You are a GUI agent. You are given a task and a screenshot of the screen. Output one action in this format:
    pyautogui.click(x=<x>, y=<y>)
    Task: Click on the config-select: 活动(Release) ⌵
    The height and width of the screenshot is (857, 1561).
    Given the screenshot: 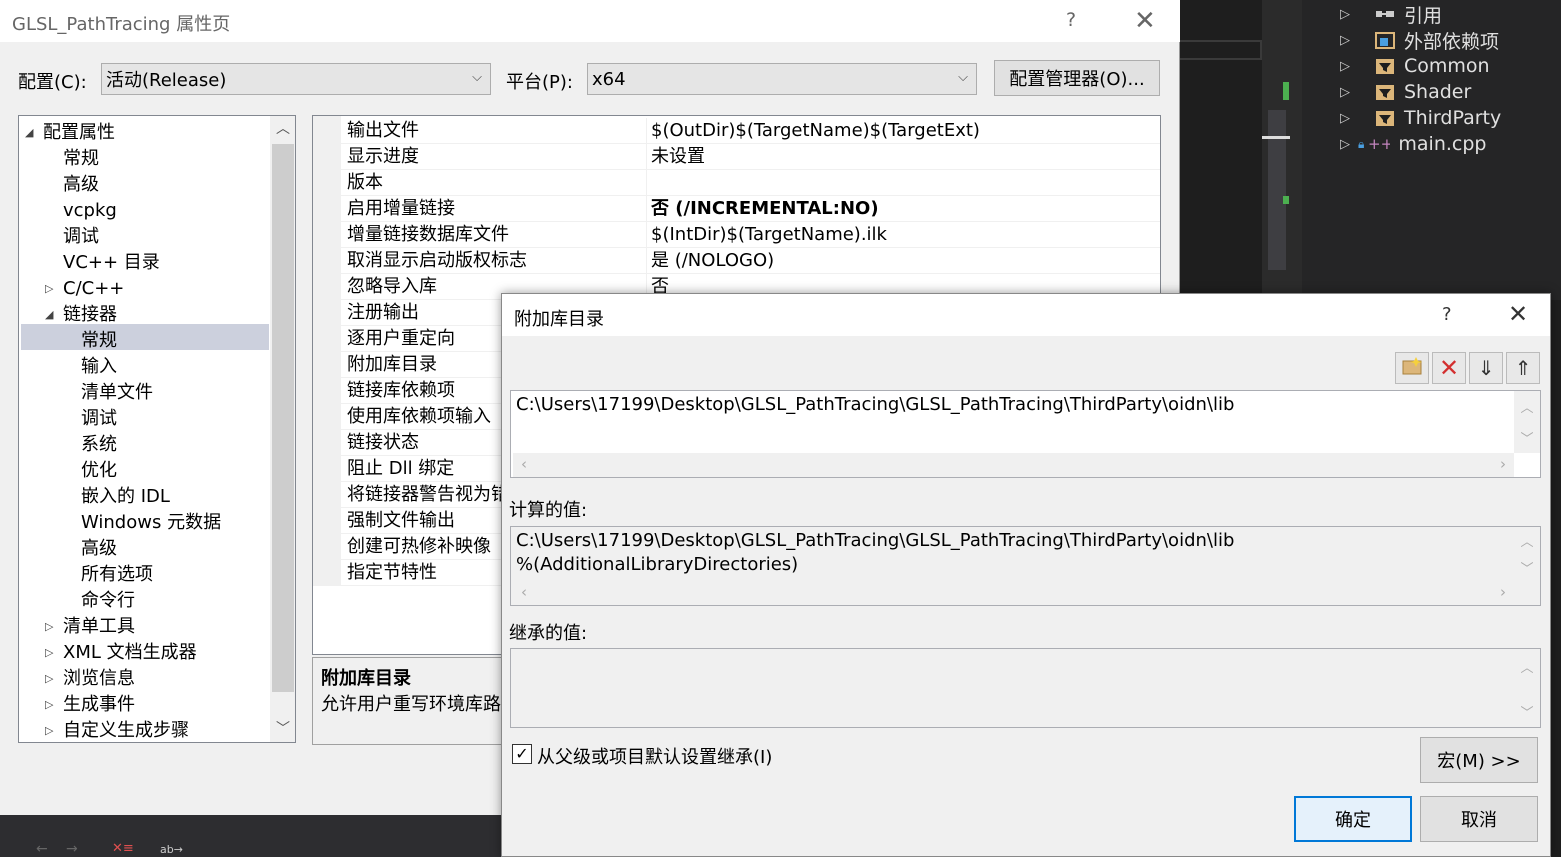 What is the action you would take?
    pyautogui.click(x=296, y=79)
    